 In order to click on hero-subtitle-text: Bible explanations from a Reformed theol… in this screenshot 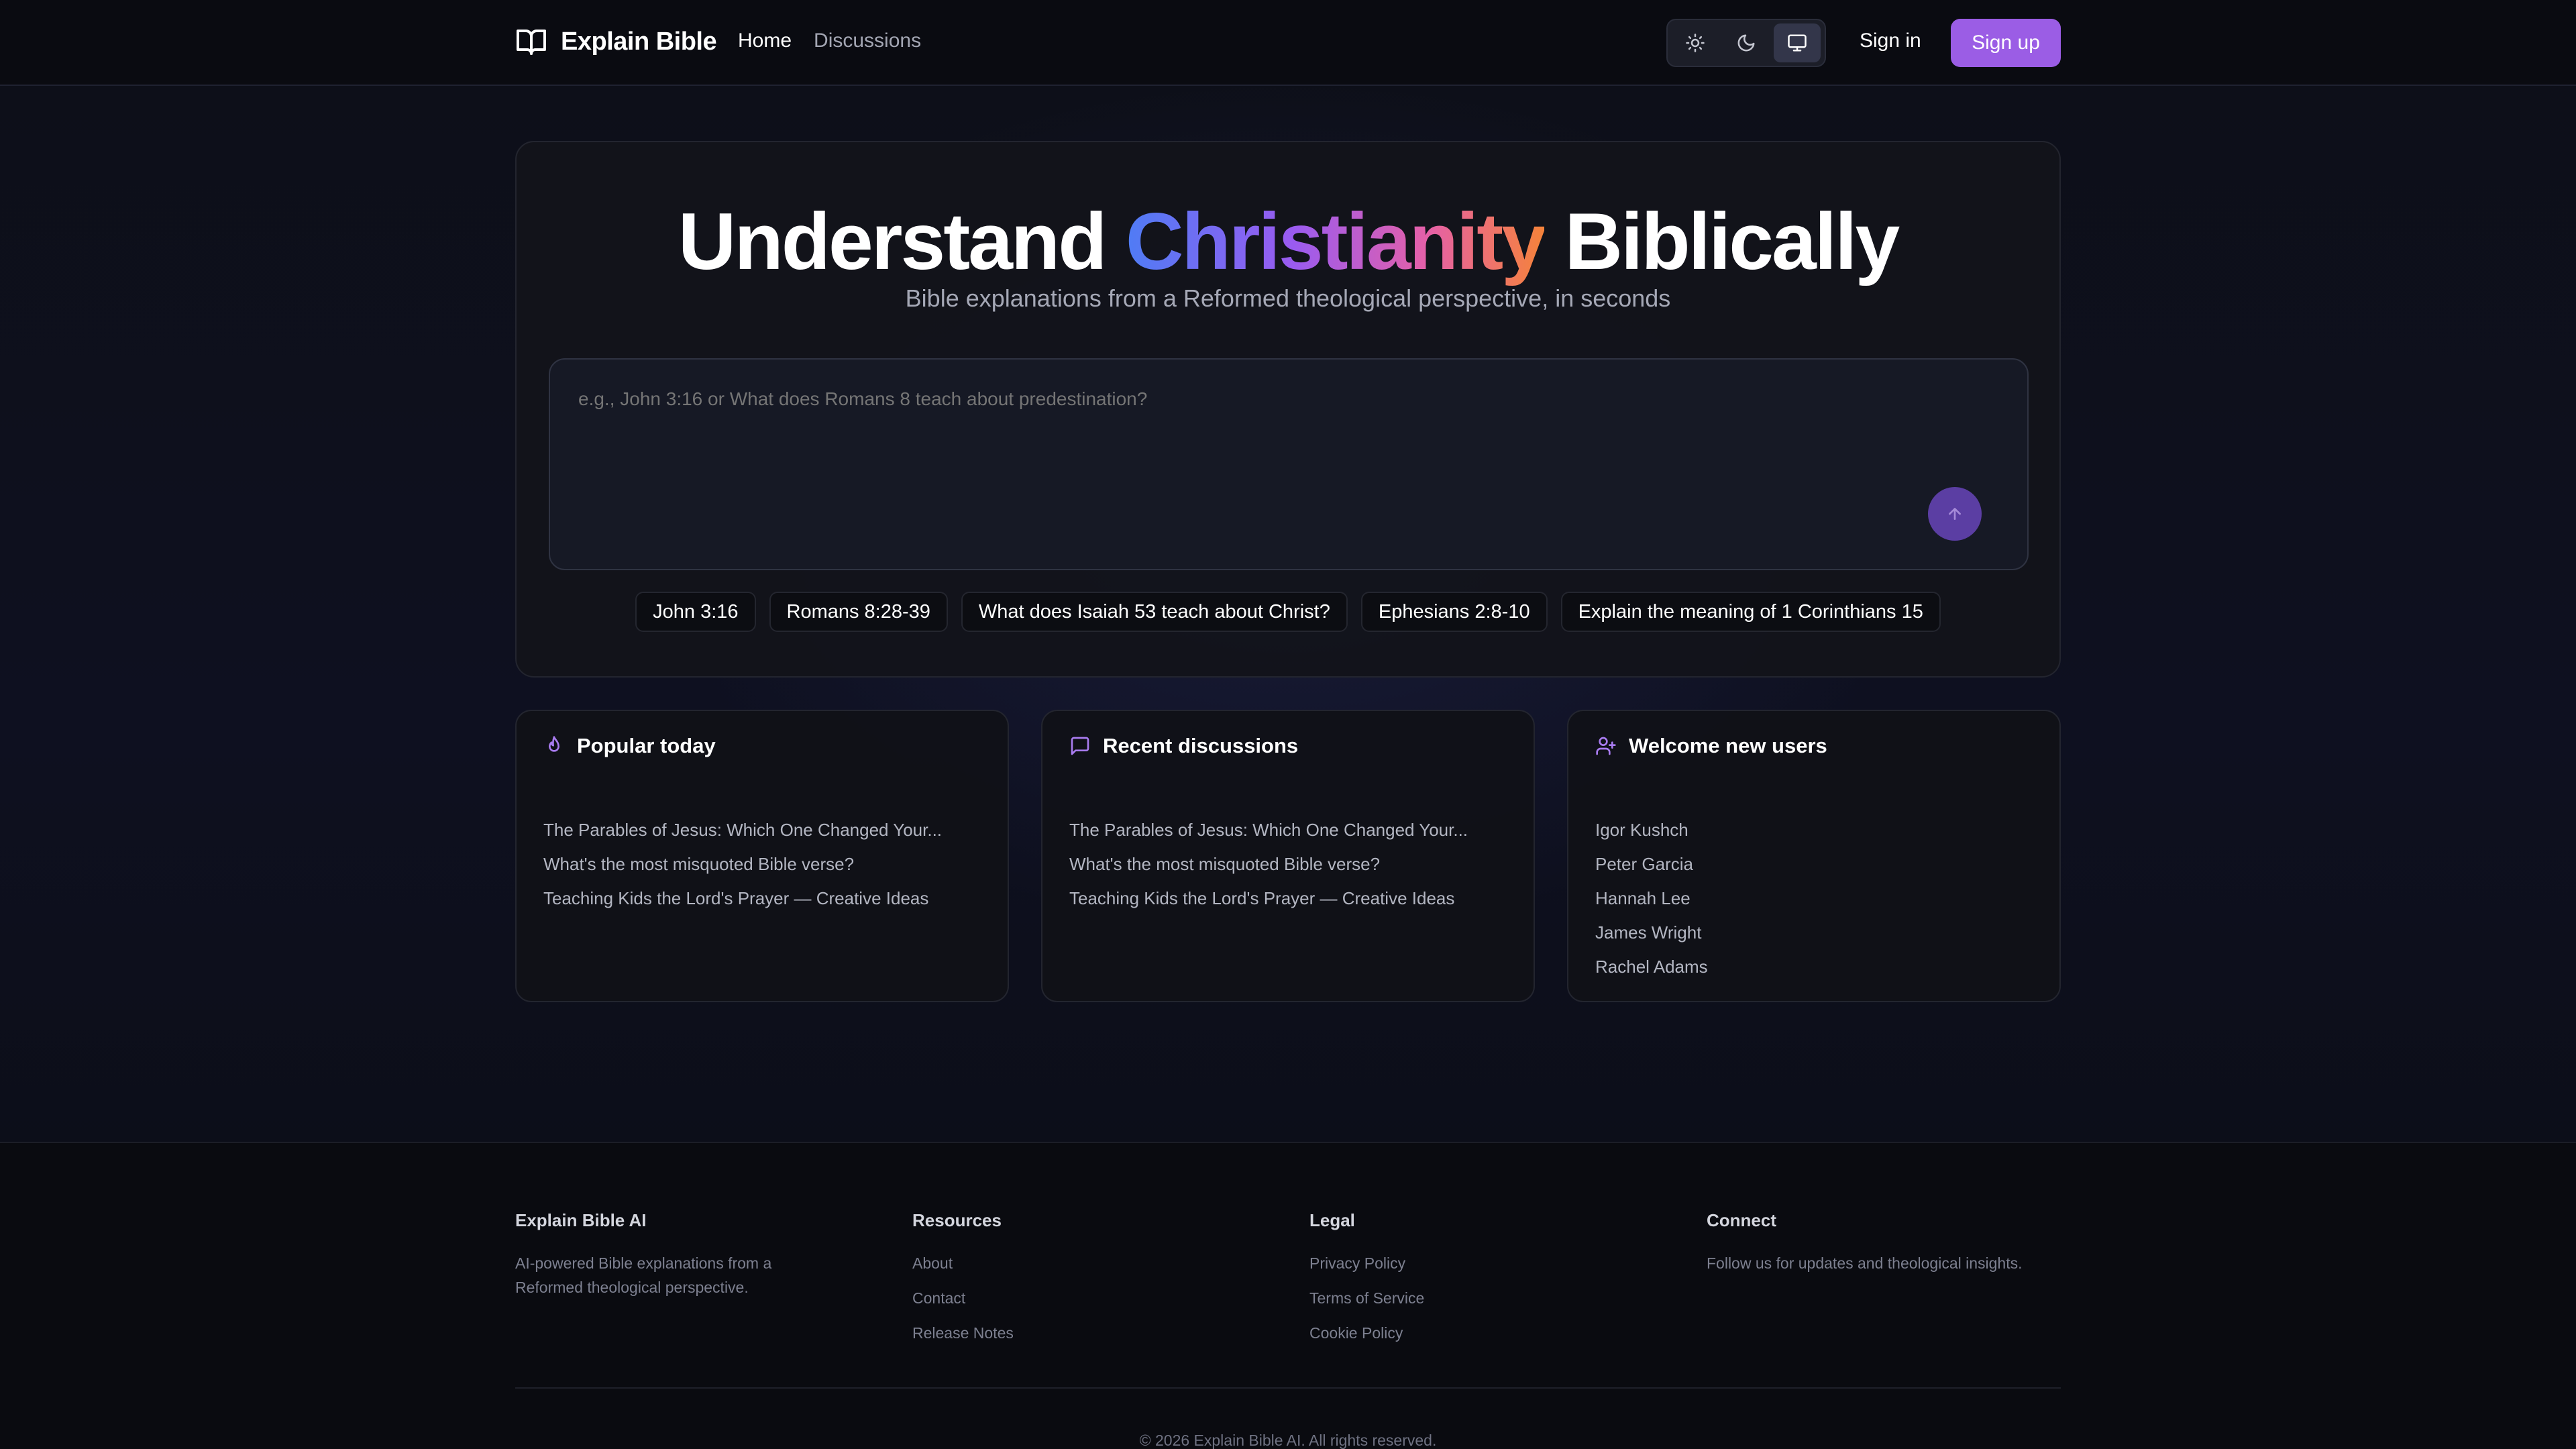, I will do `click(1288, 298)`.